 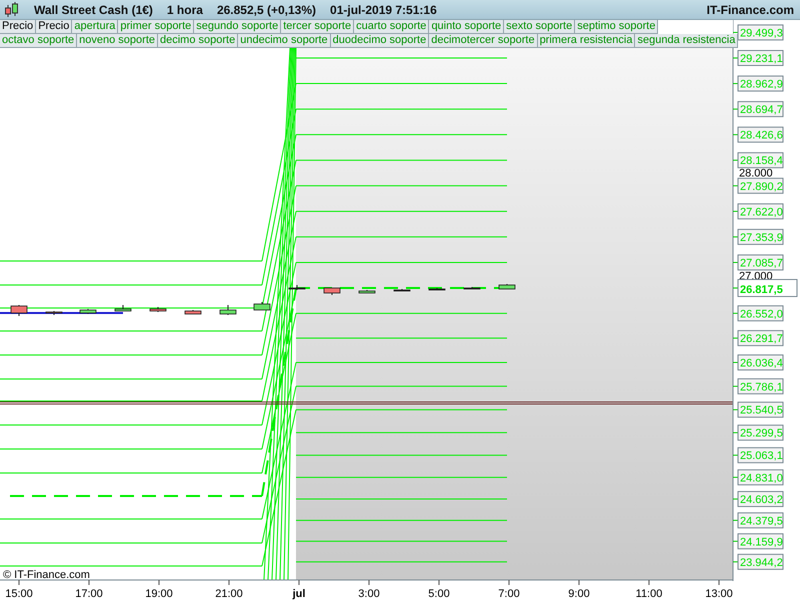 What do you see at coordinates (761, 432) in the screenshot?
I see `price-label: 25.299,5` at bounding box center [761, 432].